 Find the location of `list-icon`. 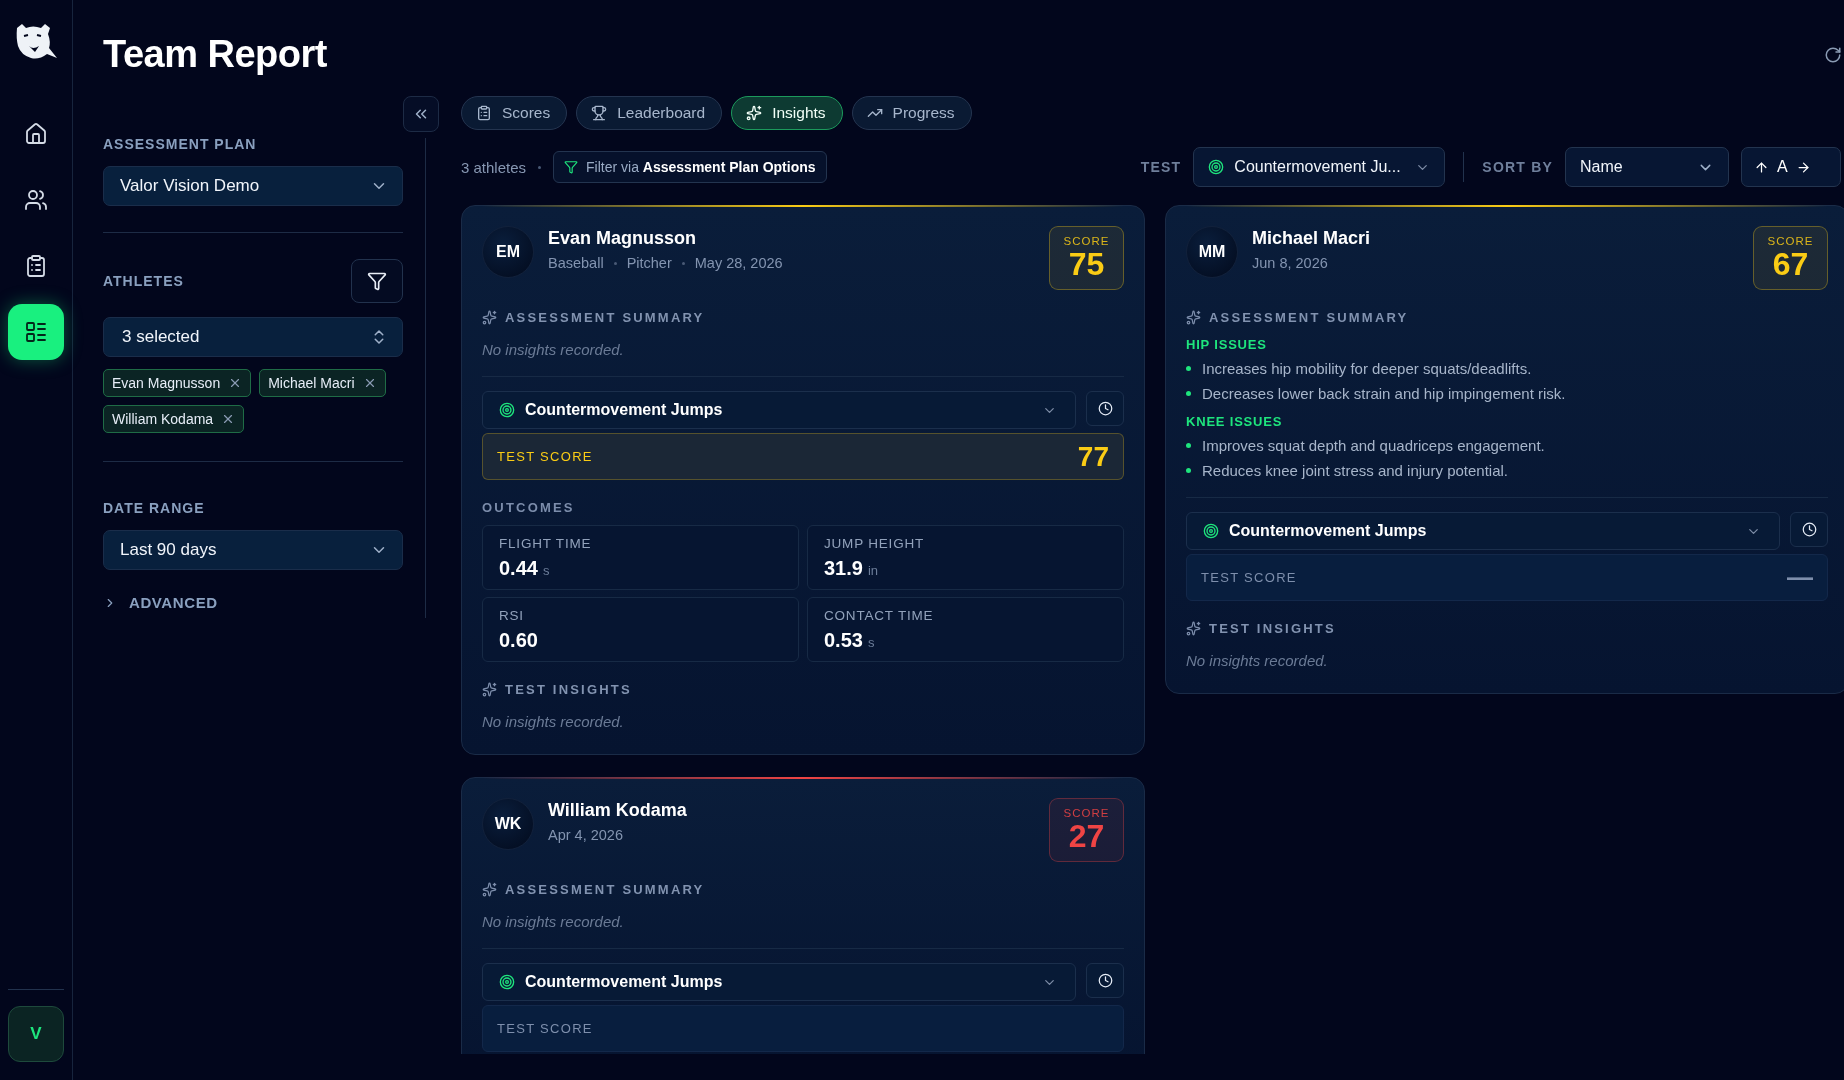

list-icon is located at coordinates (36, 332).